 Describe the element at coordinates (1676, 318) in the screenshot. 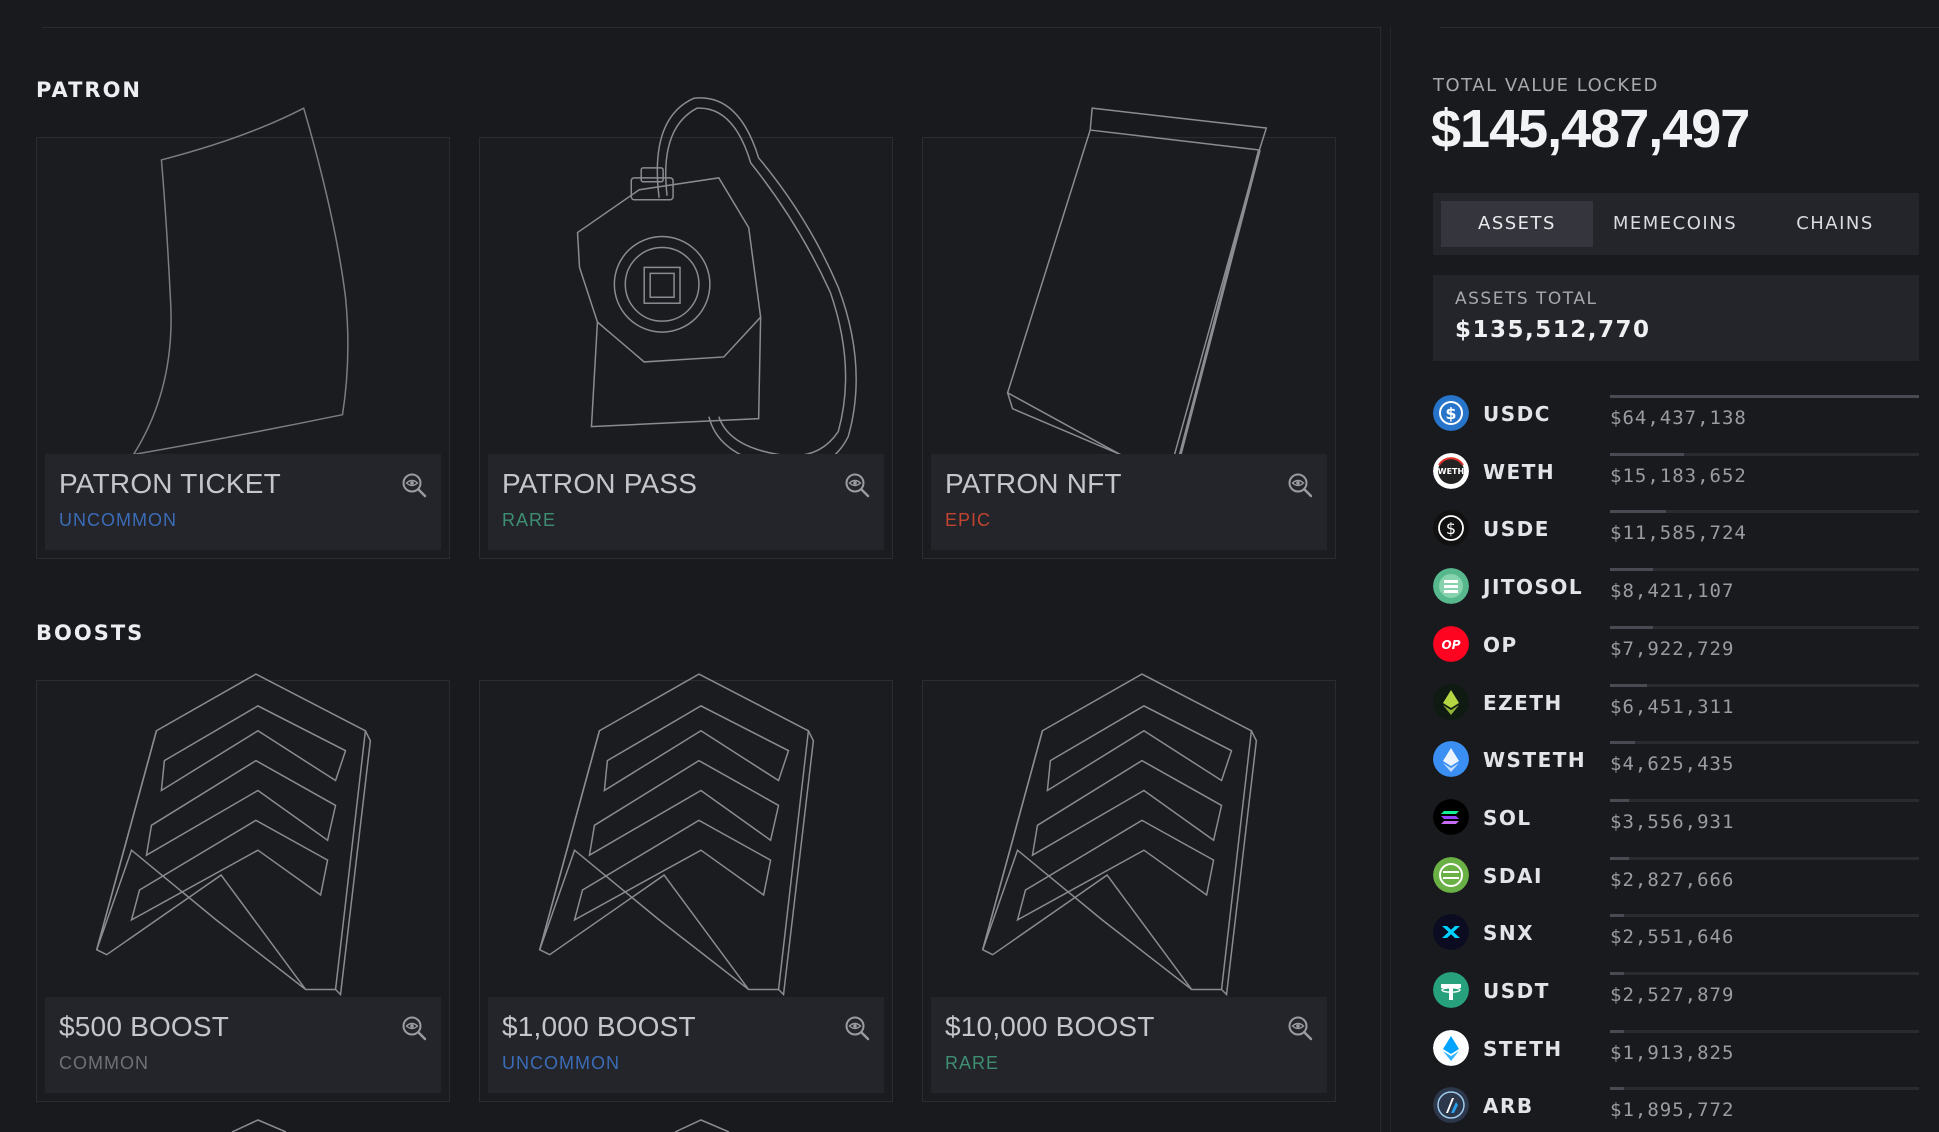

I see `assets-total-box: ASSETS TOTAL $135,512,770` at that location.